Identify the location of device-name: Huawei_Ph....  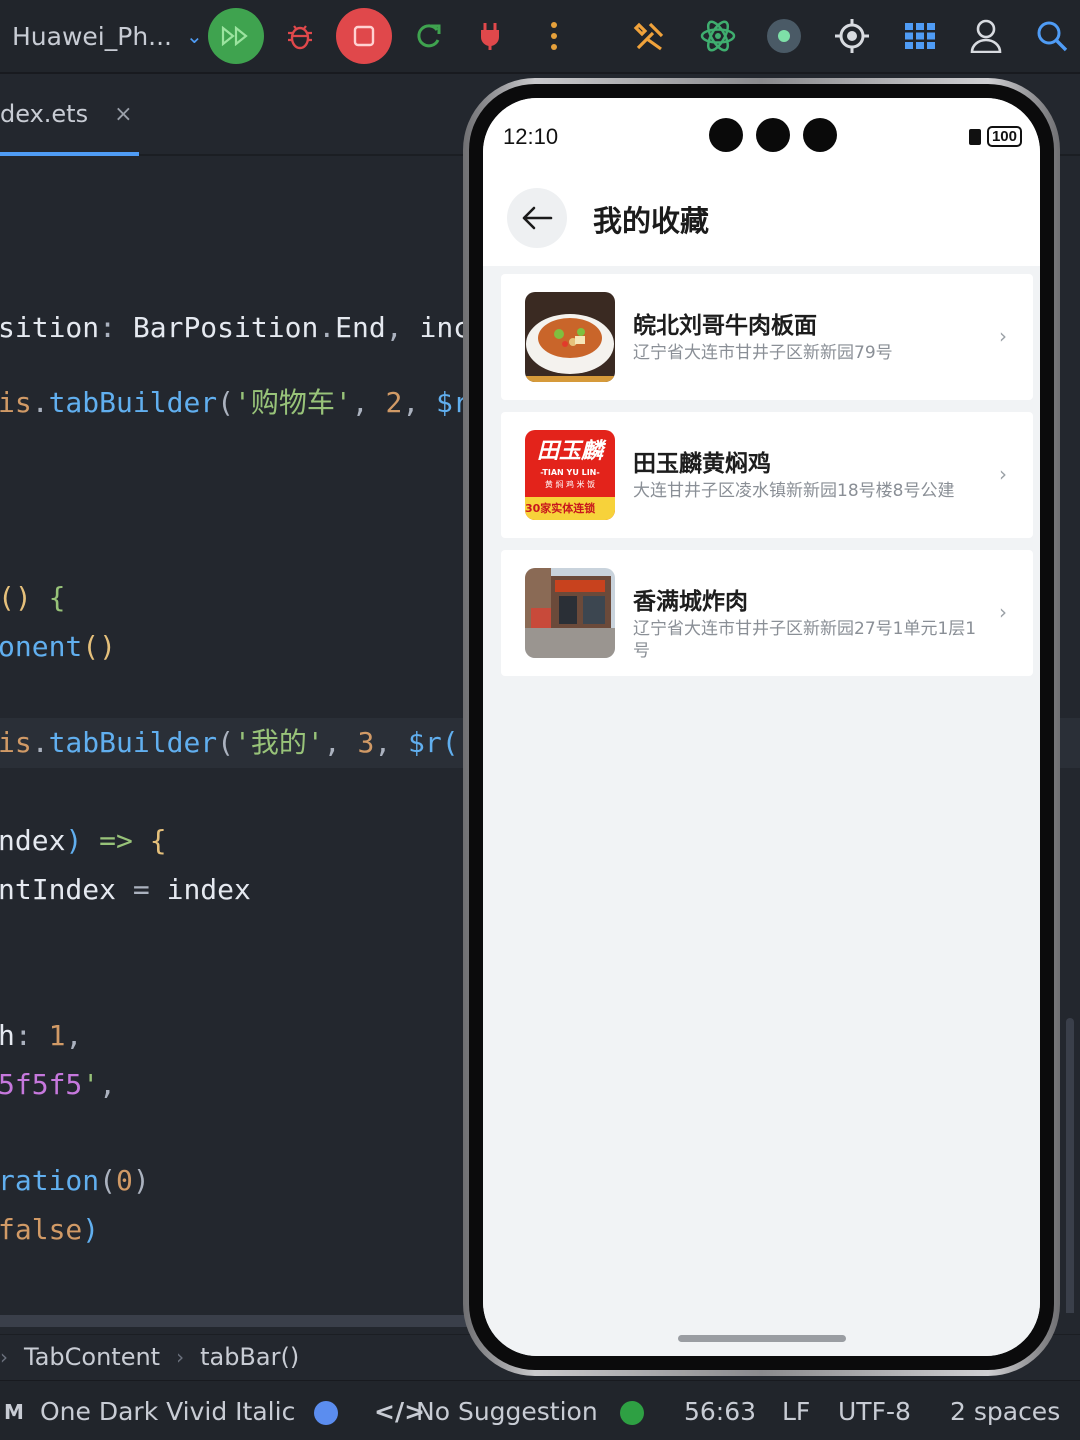
(92, 36).